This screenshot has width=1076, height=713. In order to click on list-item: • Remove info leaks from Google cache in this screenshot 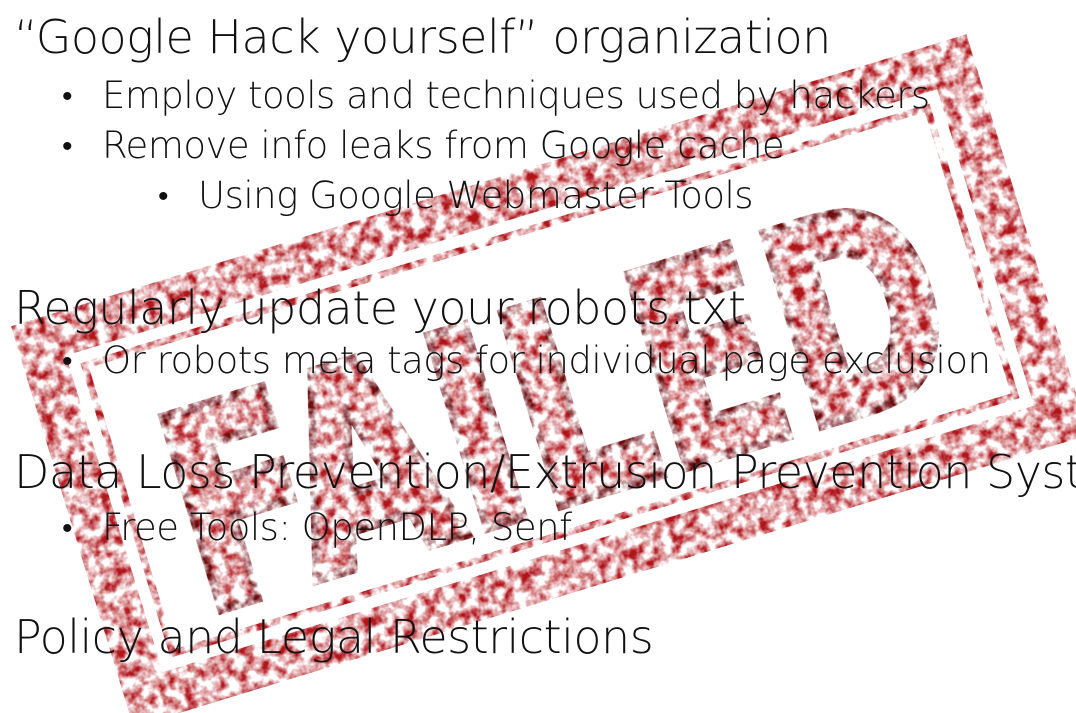, I will do `click(423, 146)`.